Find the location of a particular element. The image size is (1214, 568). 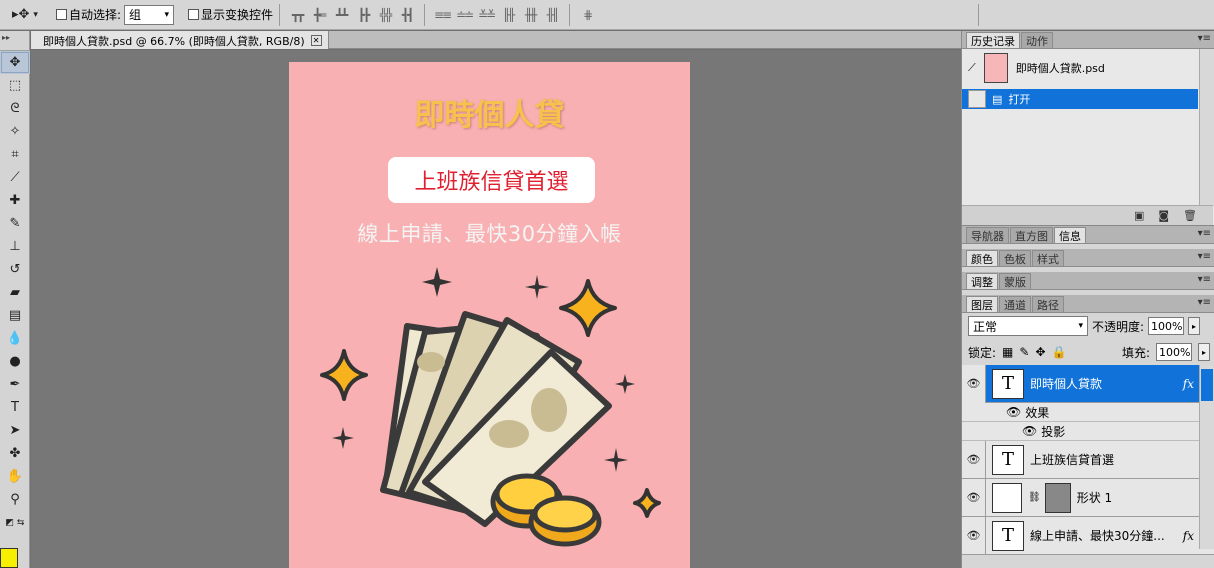

tab-channels: 通道 is located at coordinates (1015, 304).